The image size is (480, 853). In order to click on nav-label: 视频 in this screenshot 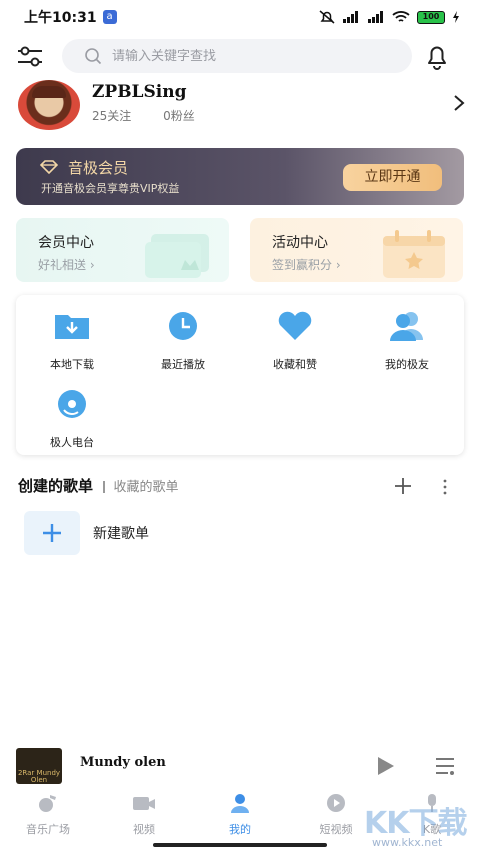, I will do `click(144, 829)`.